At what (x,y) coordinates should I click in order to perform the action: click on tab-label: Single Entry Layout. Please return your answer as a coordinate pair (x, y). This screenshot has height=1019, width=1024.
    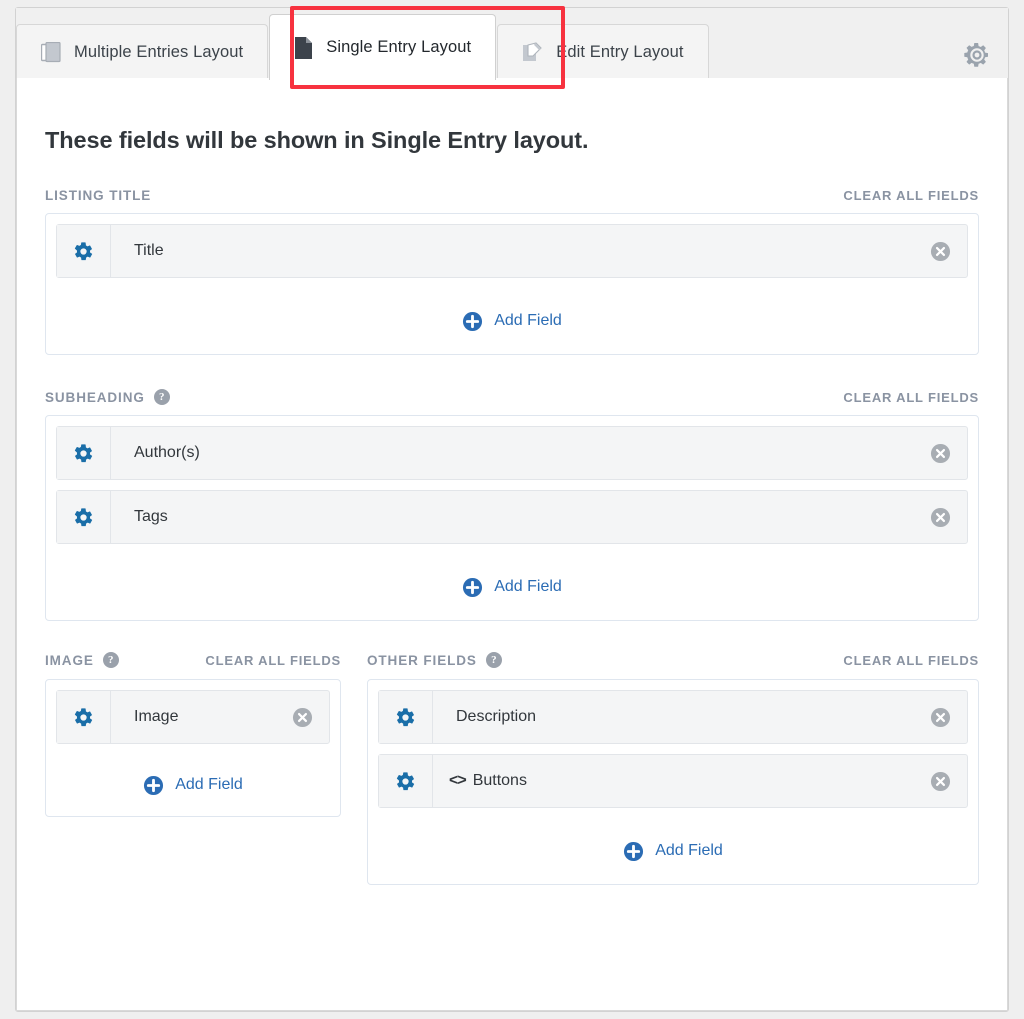
    Looking at the image, I should click on (399, 47).